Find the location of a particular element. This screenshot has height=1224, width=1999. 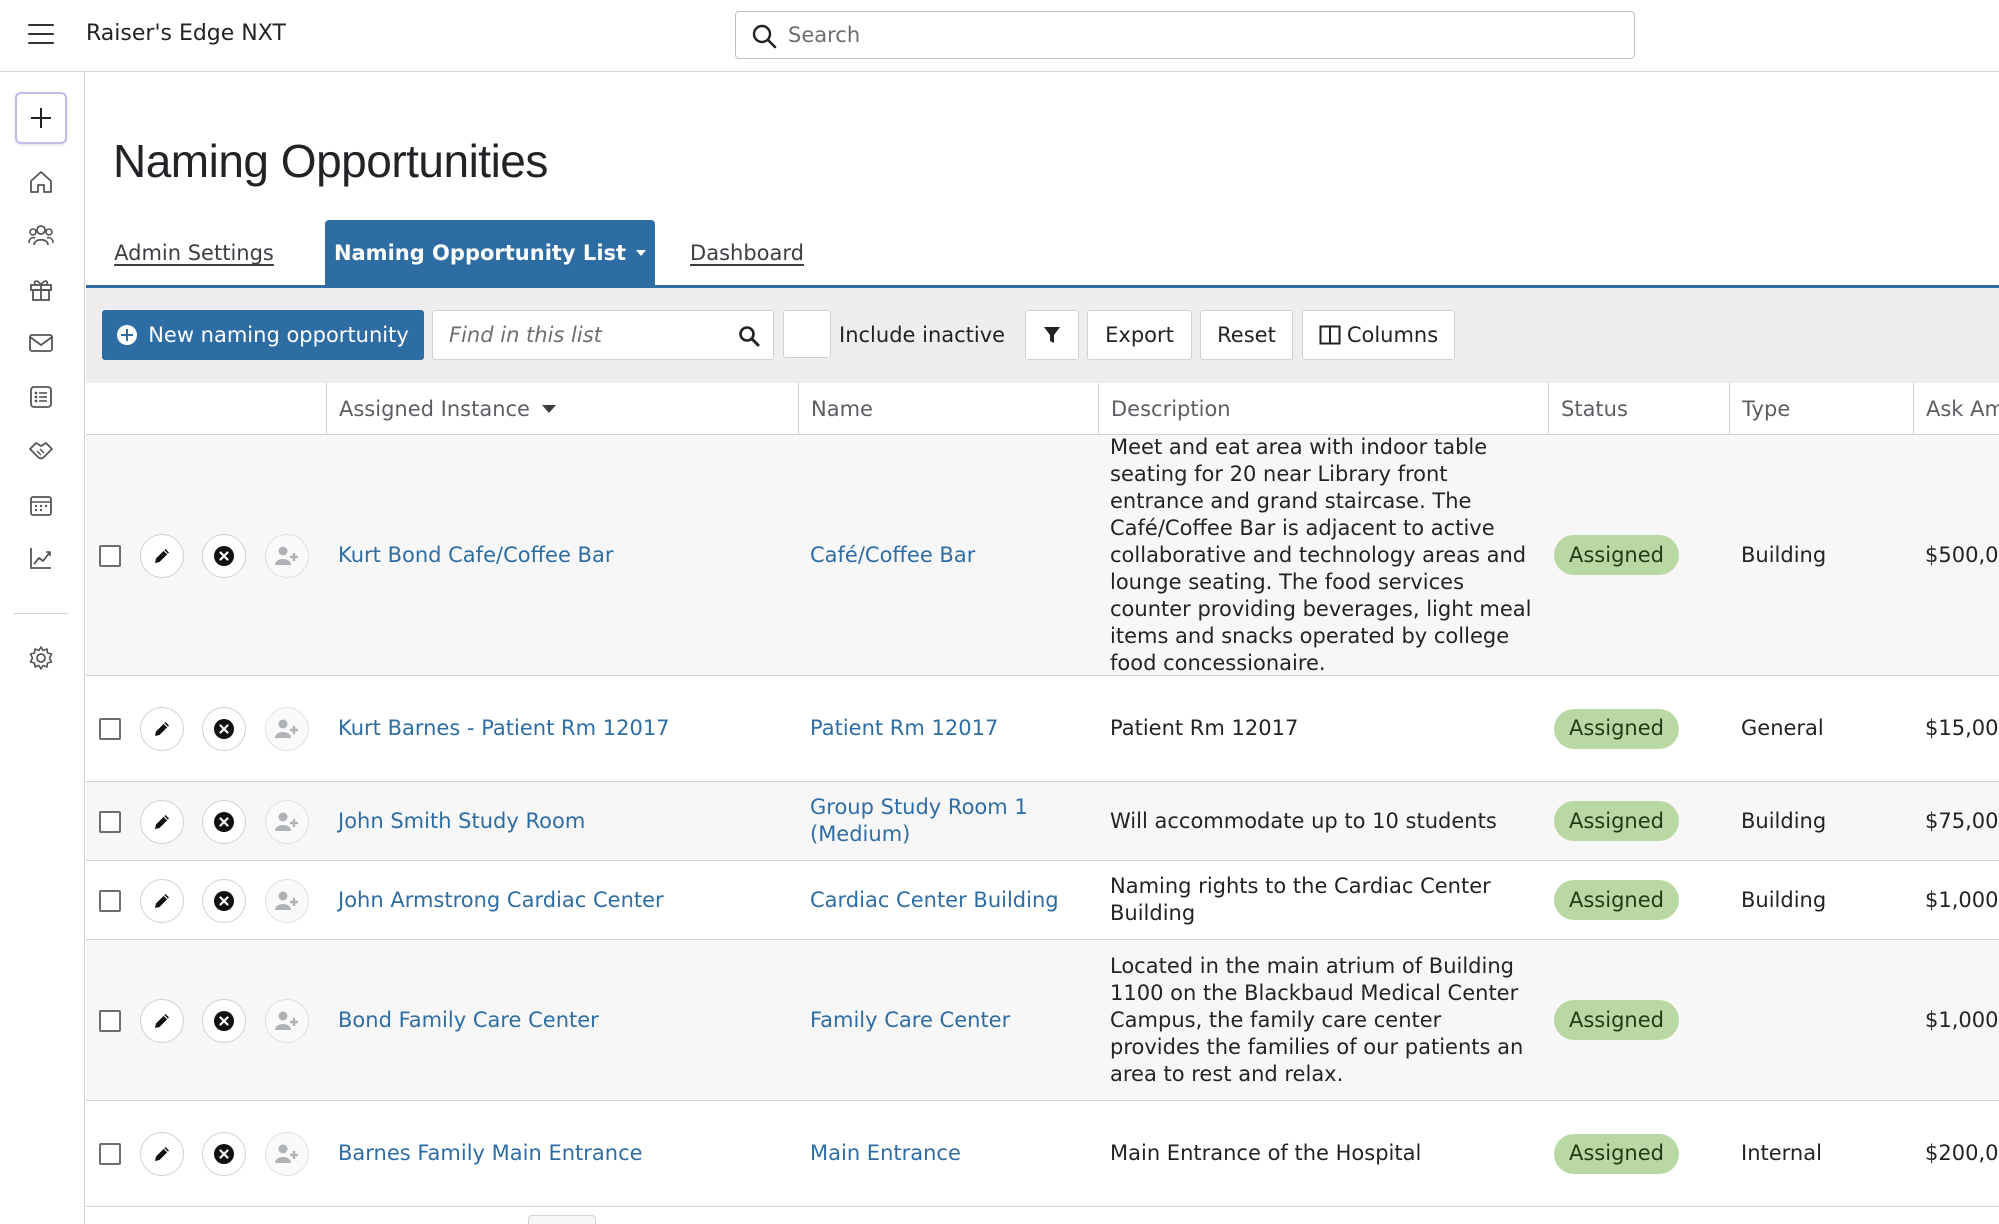

column-header-ask-amount: Ask Am is located at coordinates (1956, 409).